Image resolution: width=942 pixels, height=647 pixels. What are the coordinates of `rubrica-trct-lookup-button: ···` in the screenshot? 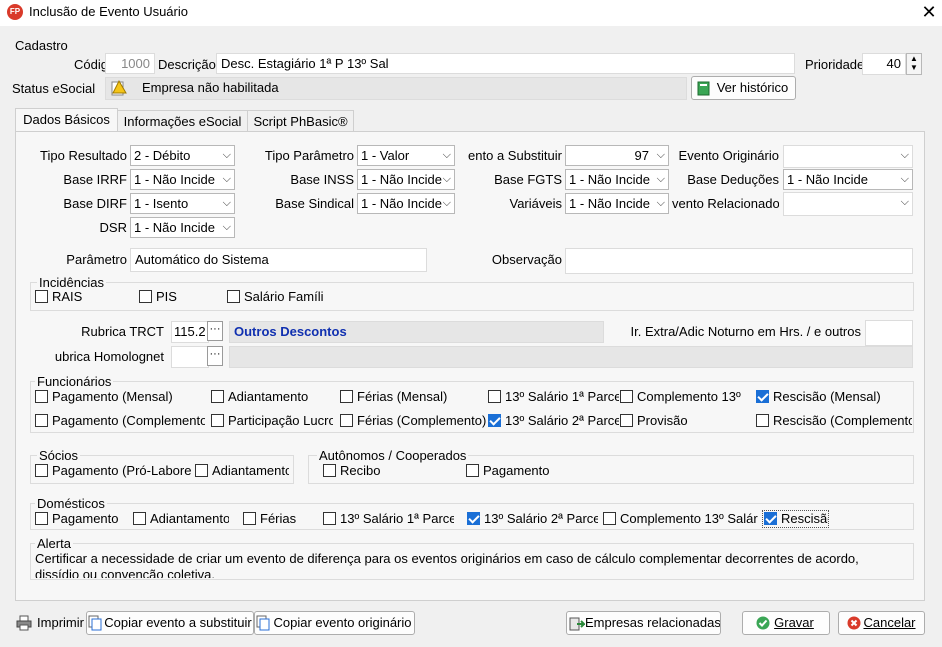 It's located at (215, 331).